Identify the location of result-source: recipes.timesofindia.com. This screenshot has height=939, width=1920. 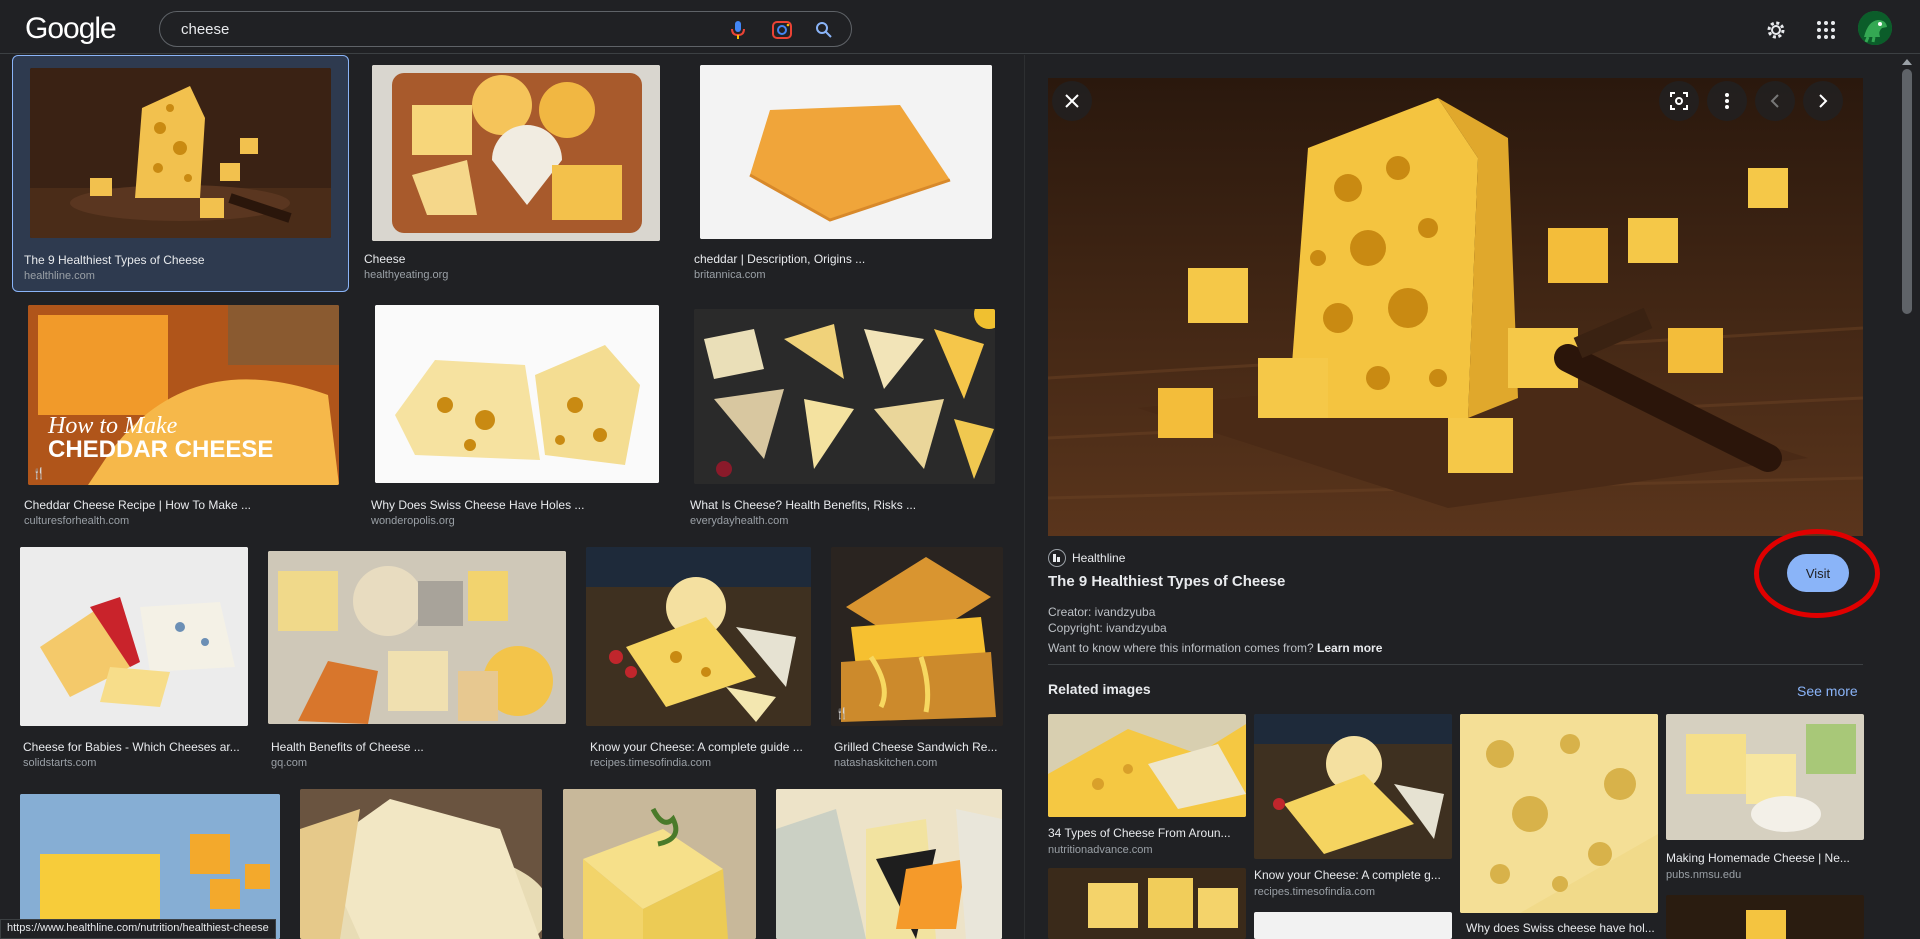
(650, 763).